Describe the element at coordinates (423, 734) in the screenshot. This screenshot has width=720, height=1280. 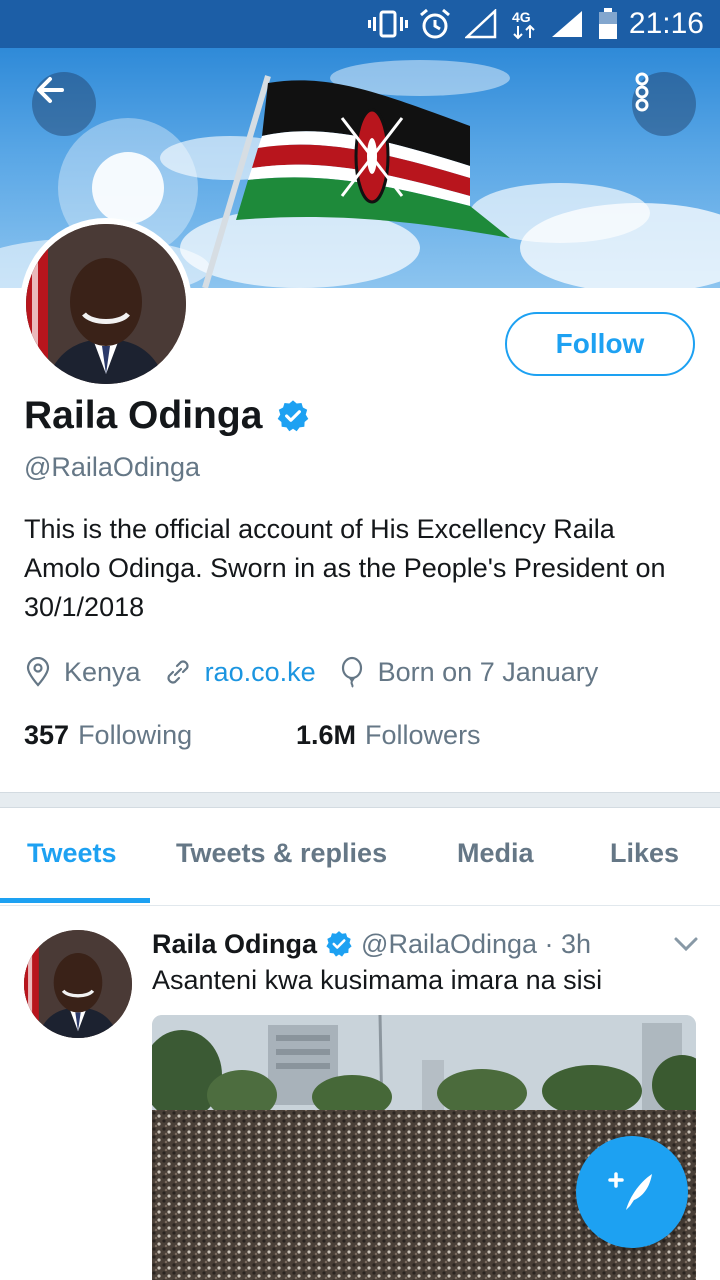
I see `followers-label: Followers` at that location.